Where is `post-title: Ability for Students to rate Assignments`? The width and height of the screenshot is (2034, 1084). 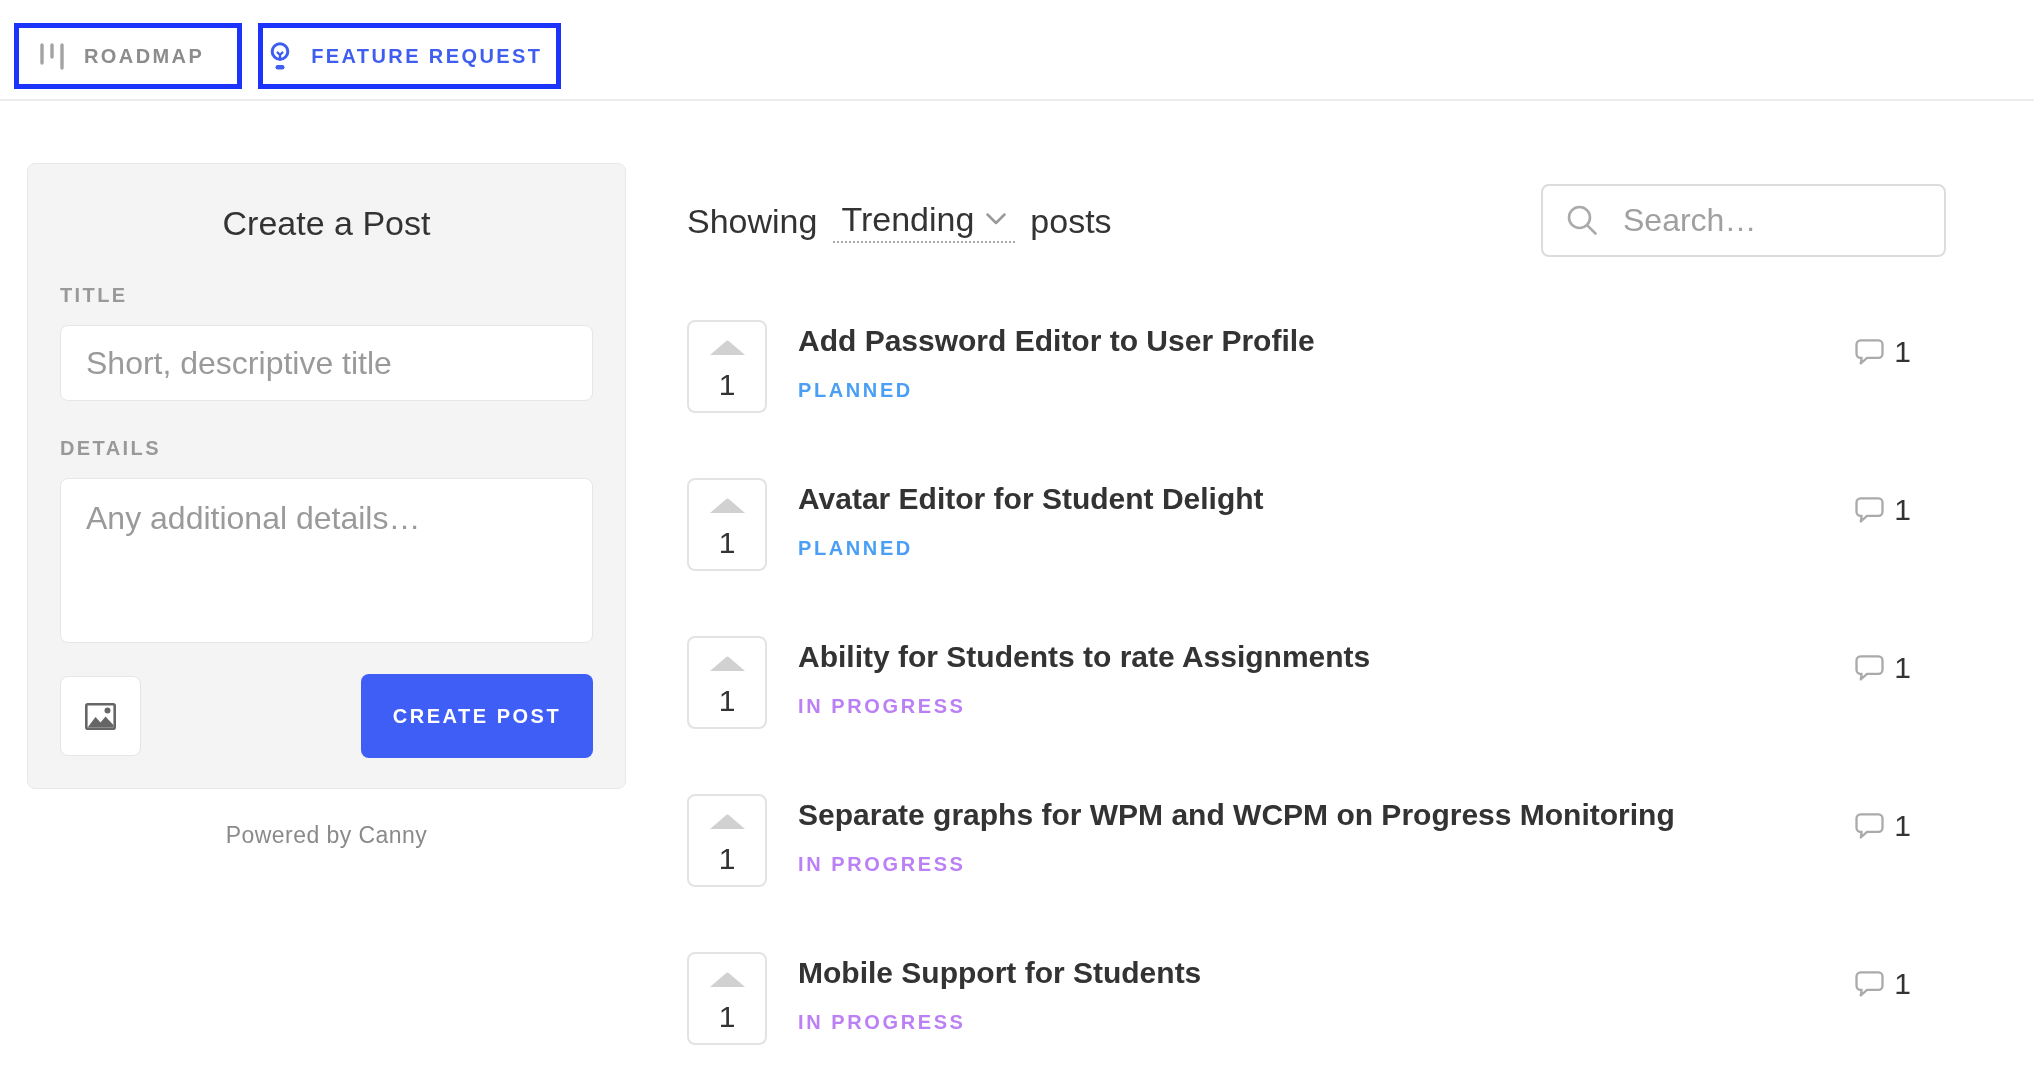
post-title: Ability for Students to rate Assignments is located at coordinates (1084, 657).